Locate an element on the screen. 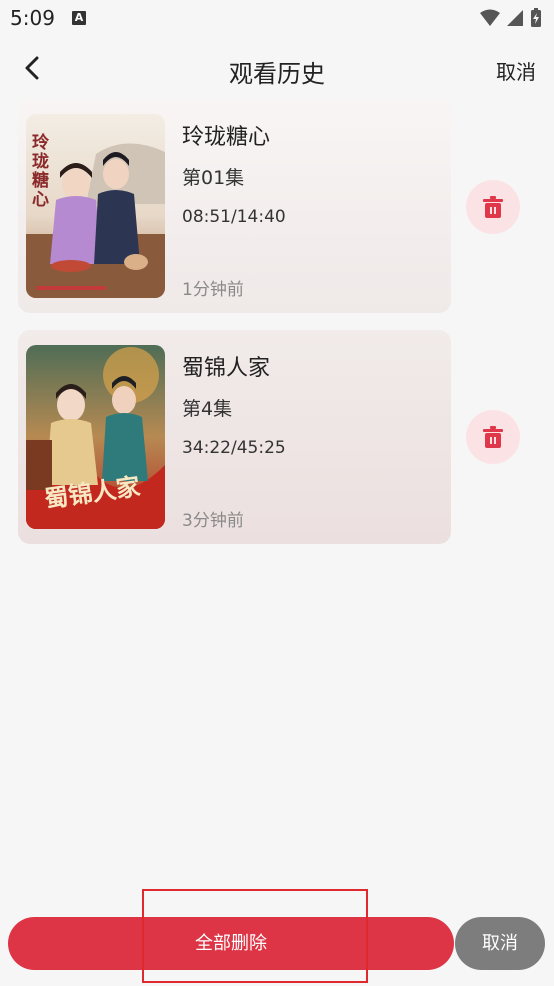 This screenshot has height=986, width=554. nav-cancel-button: 取消 is located at coordinates (516, 70).